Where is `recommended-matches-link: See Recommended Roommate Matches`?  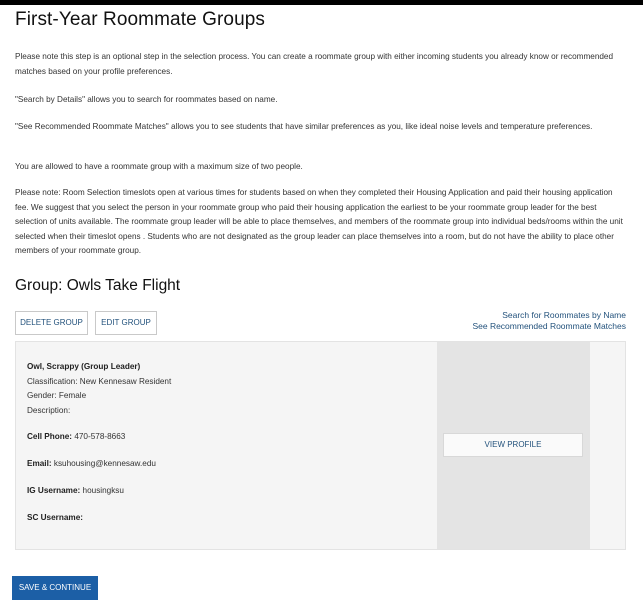
recommended-matches-link: See Recommended Roommate Matches is located at coordinates (549, 326).